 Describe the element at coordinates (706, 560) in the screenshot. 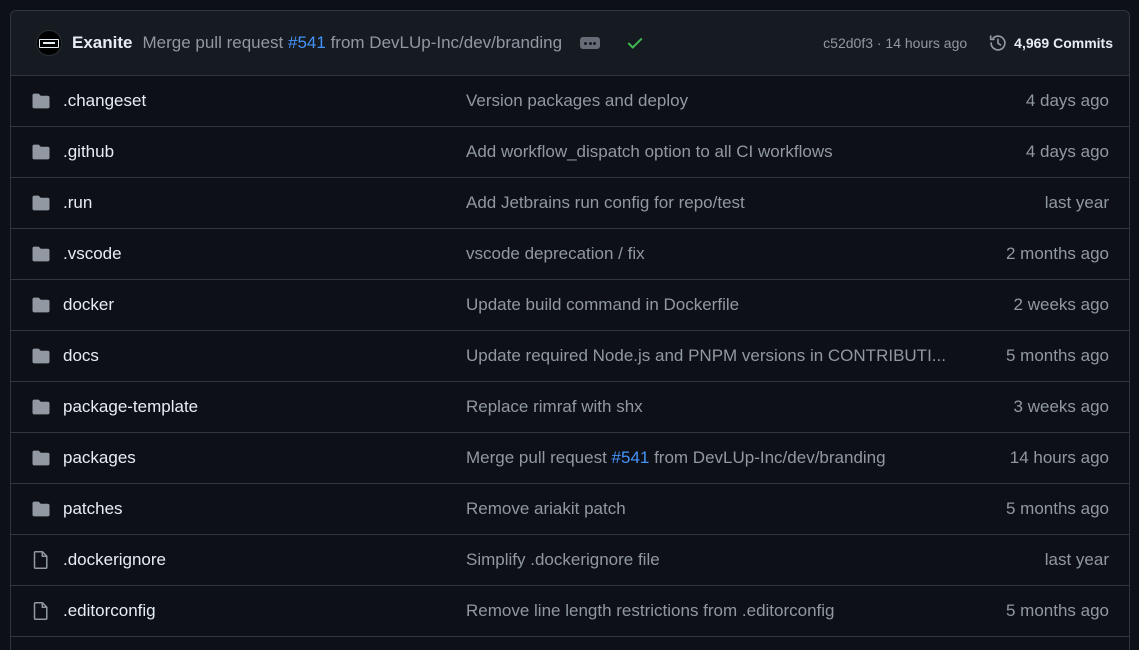

I see `commit-message-link: Simplify .dockerignore file` at that location.